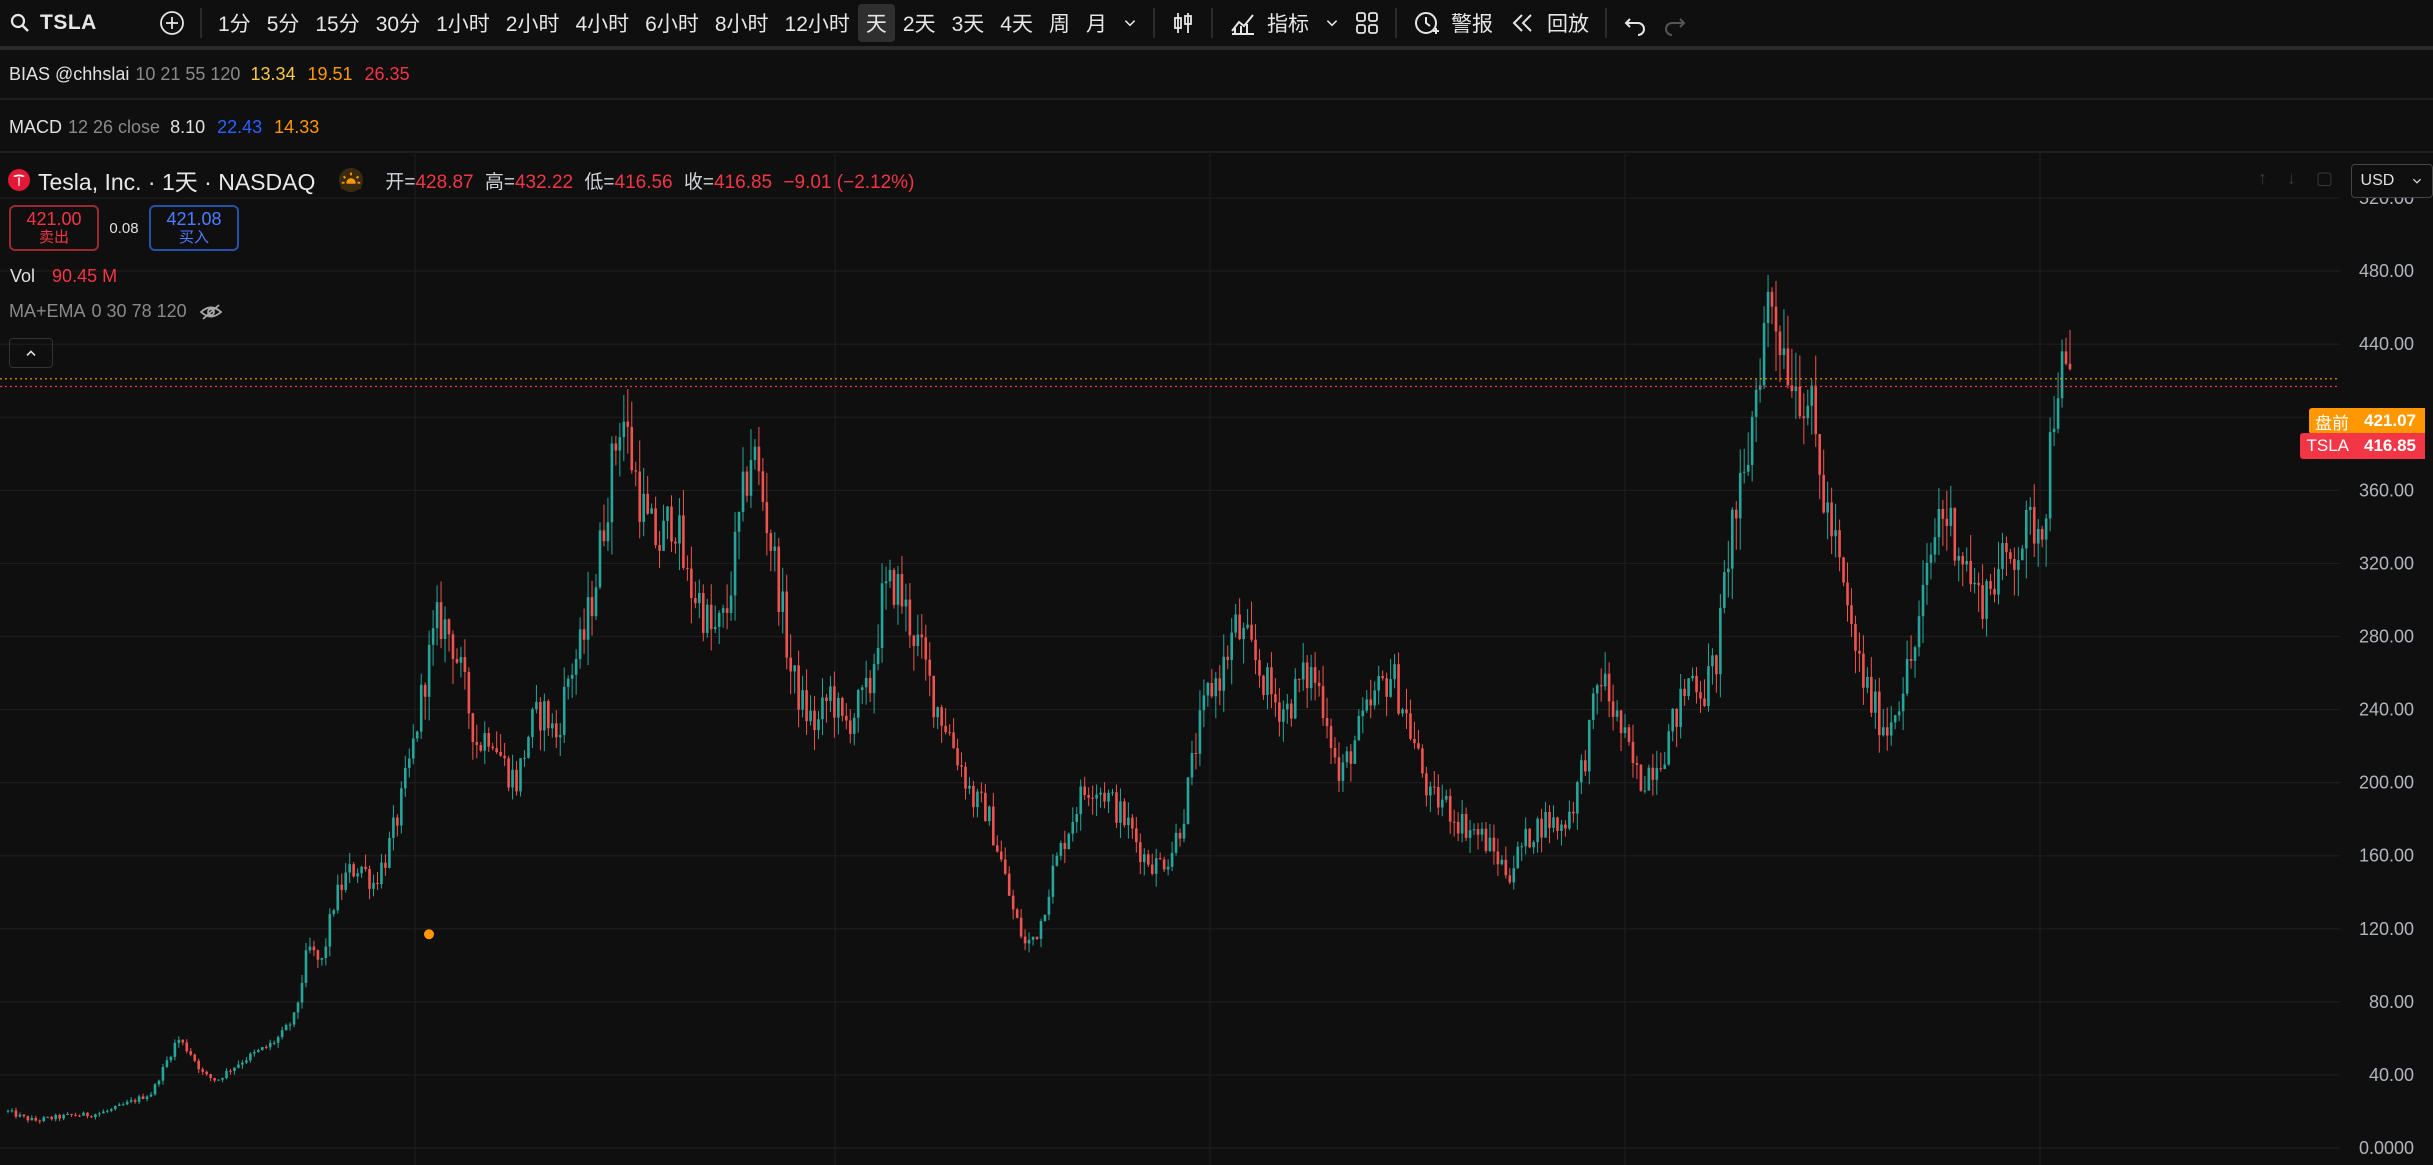 The image size is (2433, 1165). What do you see at coordinates (1332, 23) in the screenshot?
I see `indicators-dropdown-button` at bounding box center [1332, 23].